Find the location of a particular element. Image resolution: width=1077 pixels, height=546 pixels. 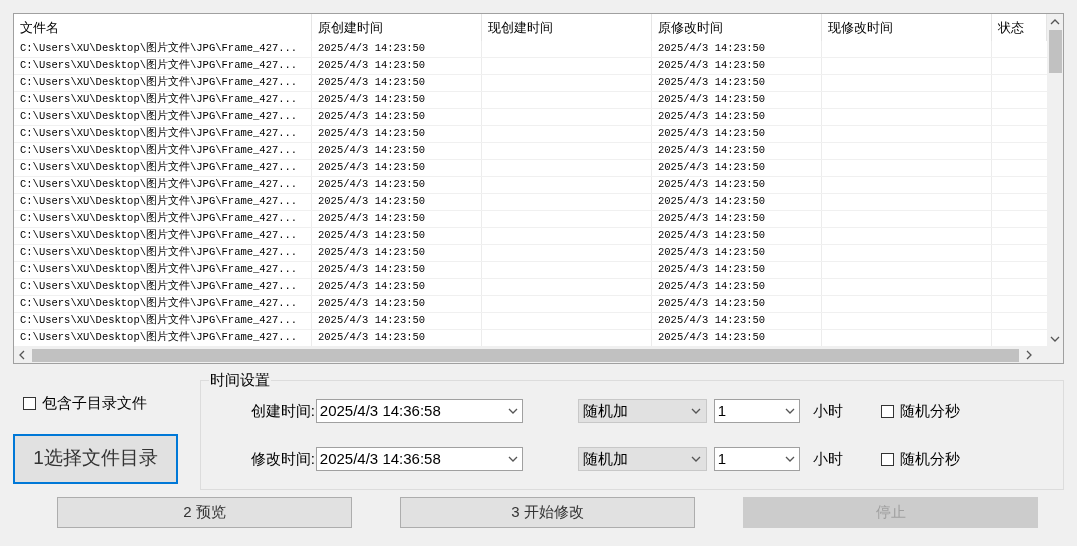

field-label: 修改时间: is located at coordinates (282, 458).